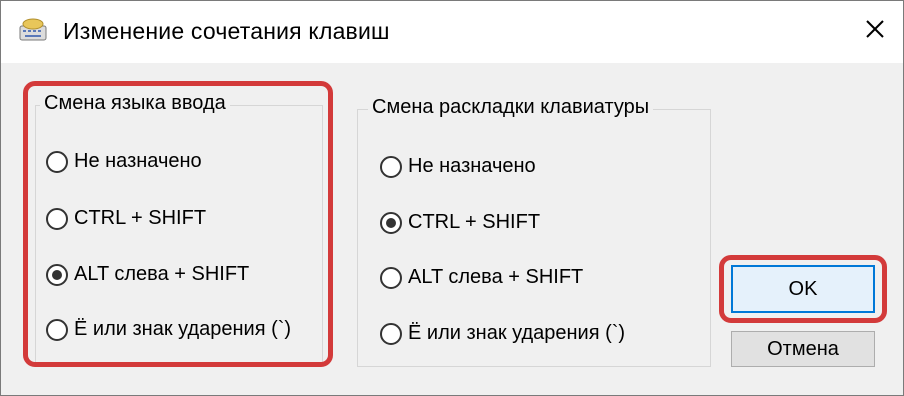  Describe the element at coordinates (472, 166) in the screenshot. I see `radio-label: Не назначено` at that location.